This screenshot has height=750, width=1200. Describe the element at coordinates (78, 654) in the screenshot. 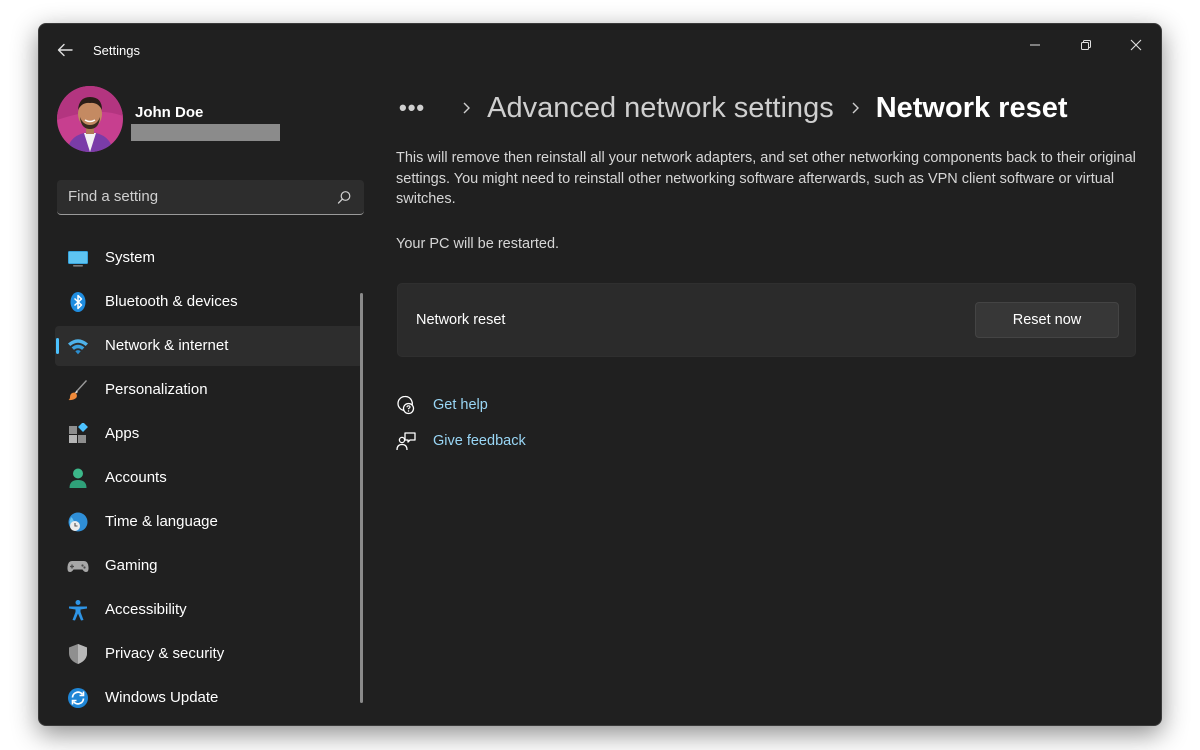

I see `shield-icon` at that location.